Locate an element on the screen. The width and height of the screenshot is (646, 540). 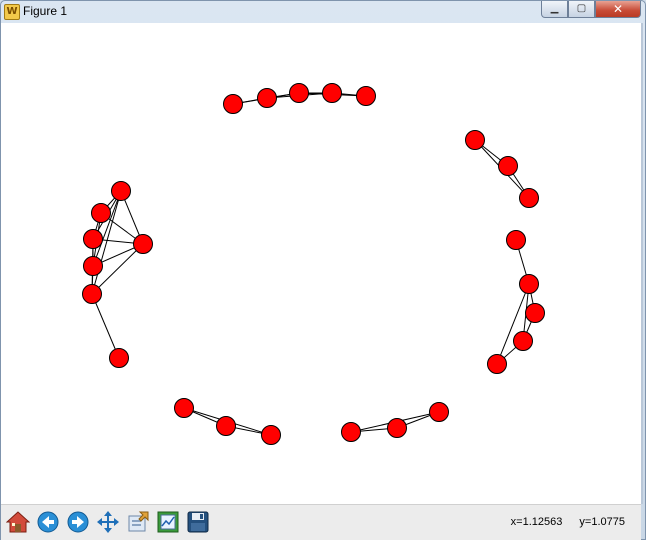
back-button is located at coordinates (48, 522).